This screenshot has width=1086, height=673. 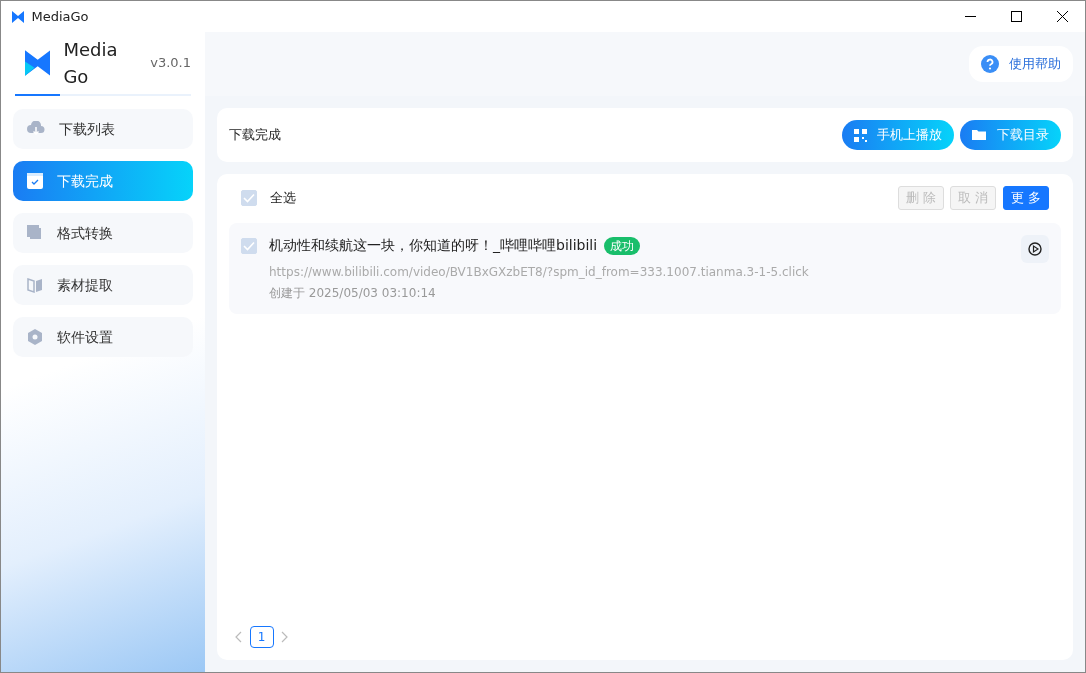 I want to click on sidebar-item: 软件设置, so click(x=103, y=337).